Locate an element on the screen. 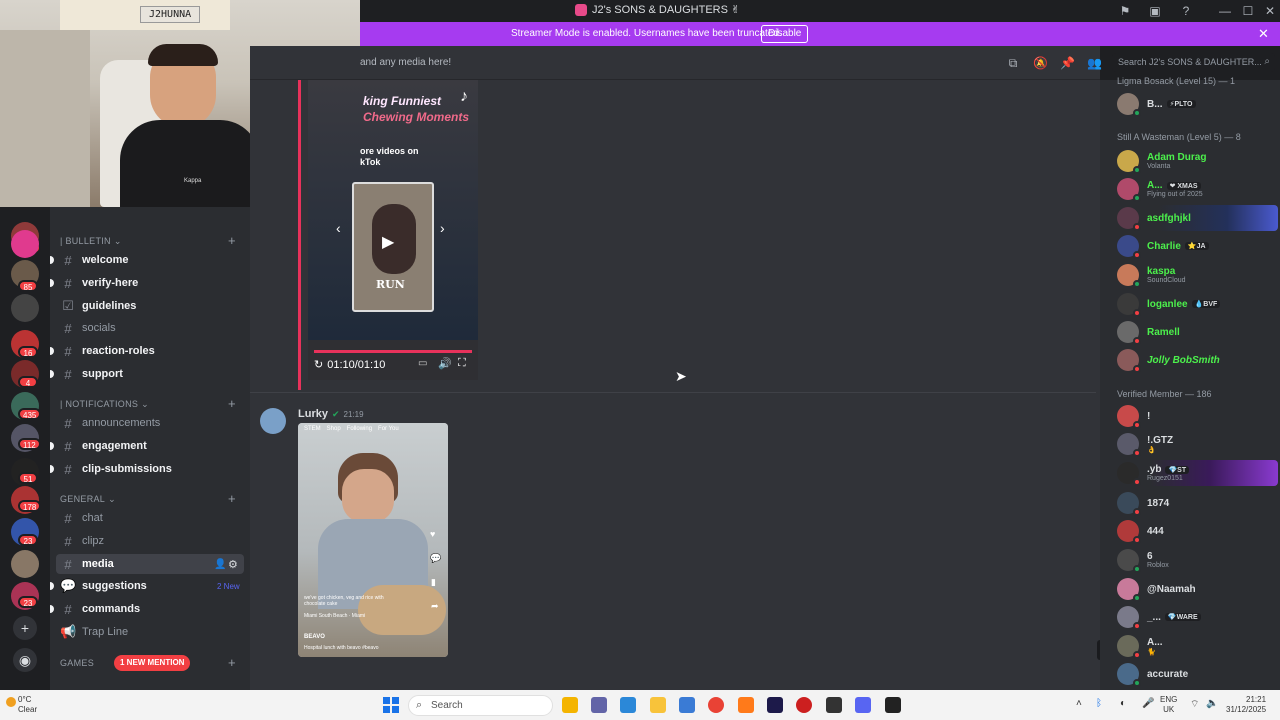 The width and height of the screenshot is (1280, 720). fullscreen-icon: ⛶ is located at coordinates (462, 363).